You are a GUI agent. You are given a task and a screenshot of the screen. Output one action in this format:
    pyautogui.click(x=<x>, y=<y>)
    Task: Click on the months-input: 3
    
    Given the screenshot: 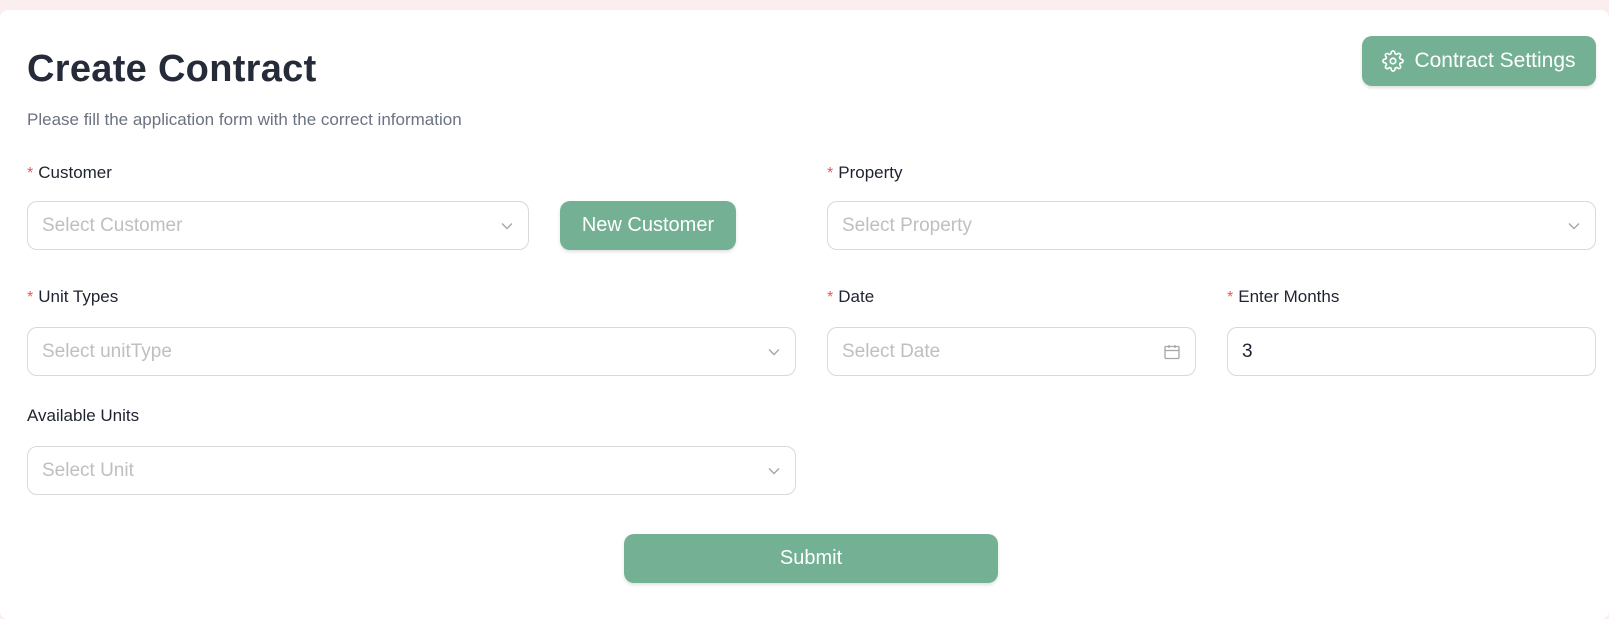 What is the action you would take?
    pyautogui.click(x=1411, y=351)
    